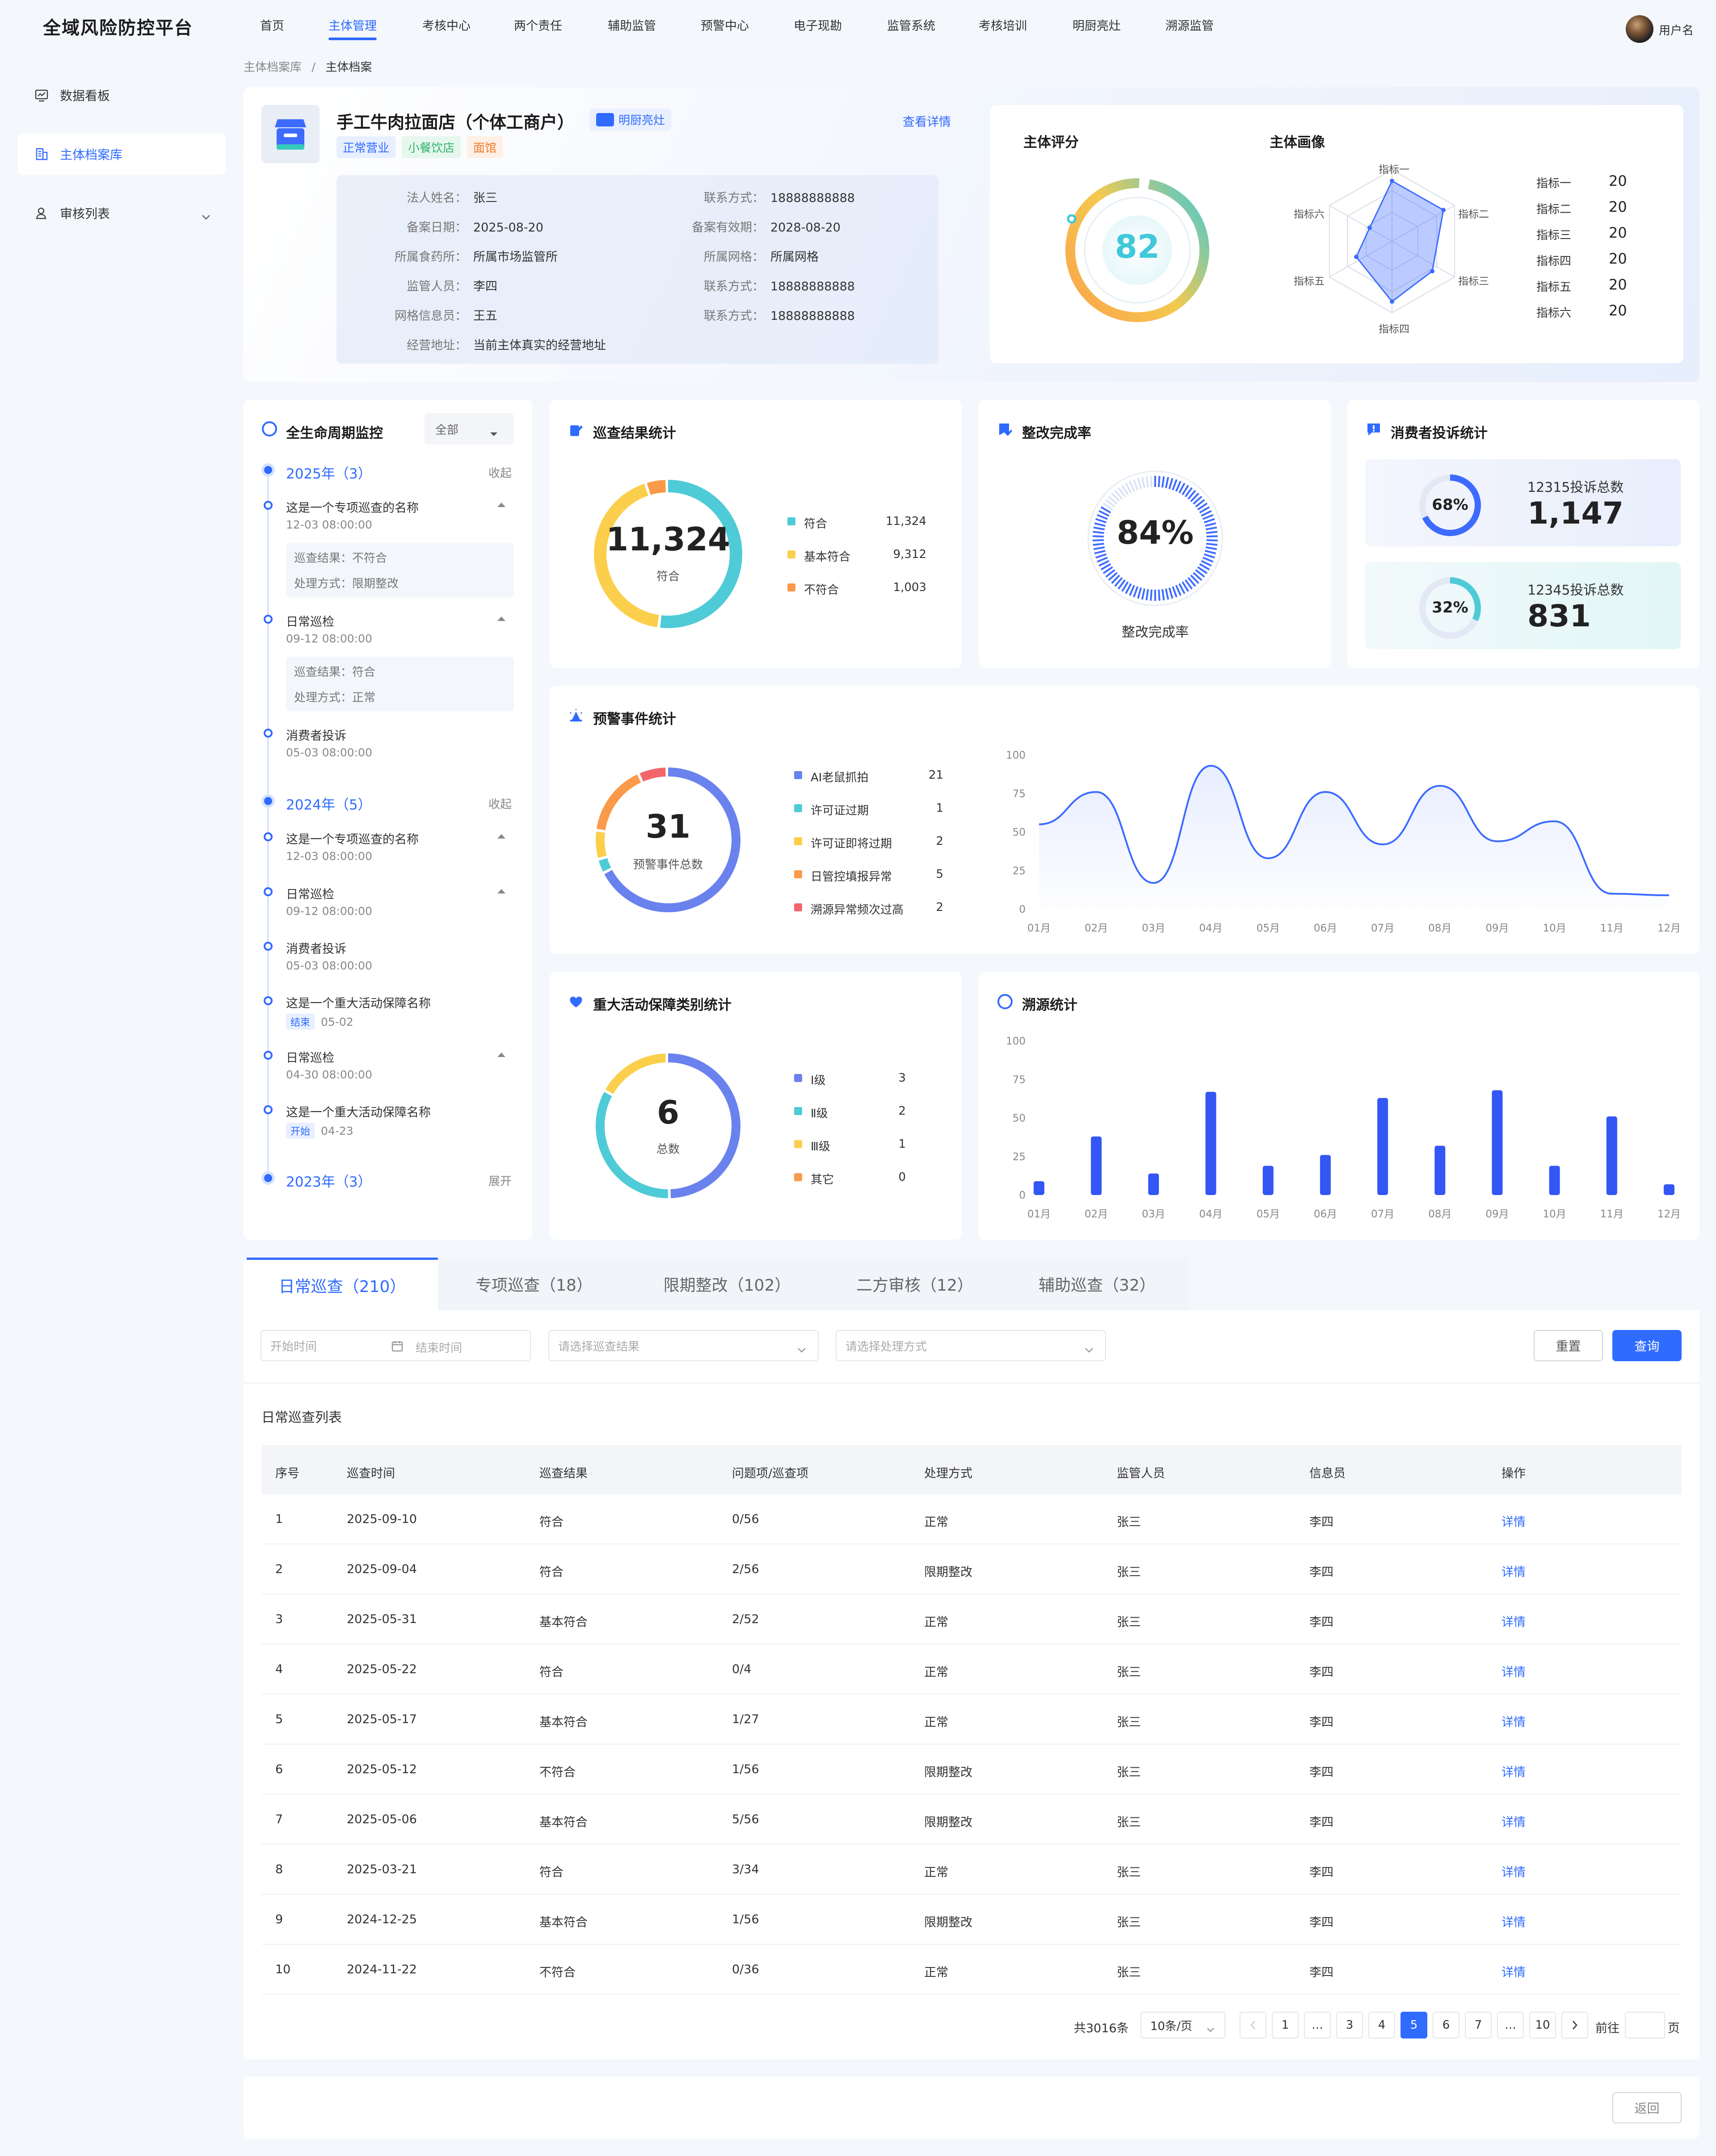  Describe the element at coordinates (727, 1284) in the screenshot. I see `tab: 限期整改（102）` at that location.